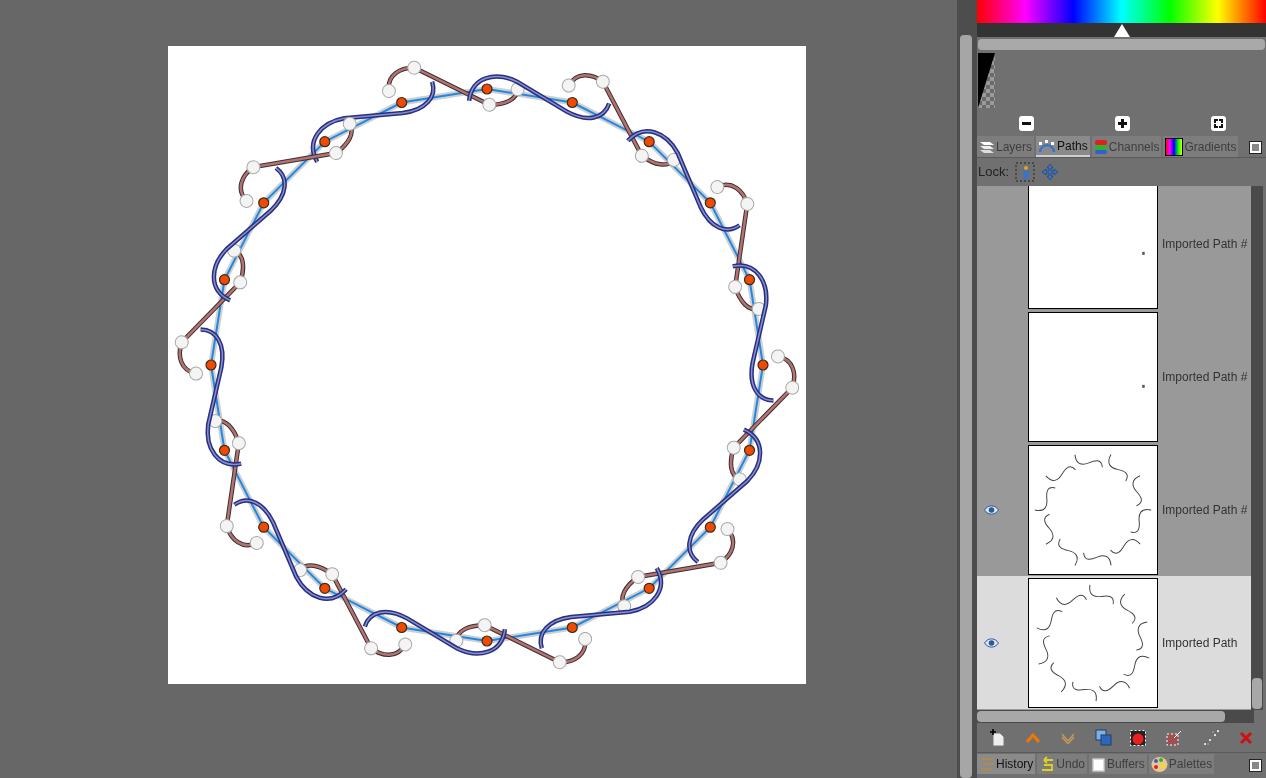 Image resolution: width=1266 pixels, height=778 pixels. Describe the element at coordinates (987, 764) in the screenshot. I see `history-icon` at that location.